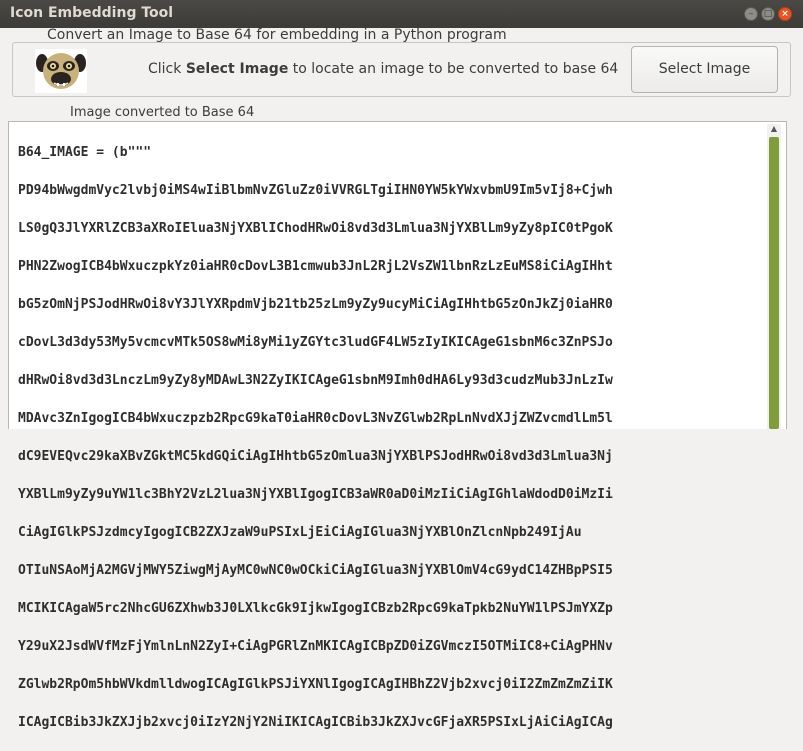 This screenshot has width=803, height=751. I want to click on scroll-up-arrow-icon: ▲, so click(774, 129).